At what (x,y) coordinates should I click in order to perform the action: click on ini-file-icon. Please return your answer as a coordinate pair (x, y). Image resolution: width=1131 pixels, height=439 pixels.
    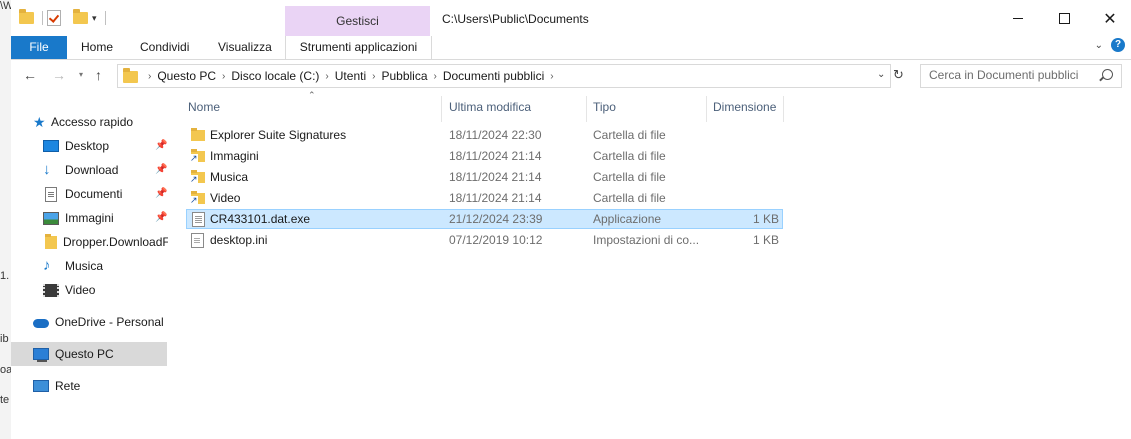
    Looking at the image, I should click on (197, 240).